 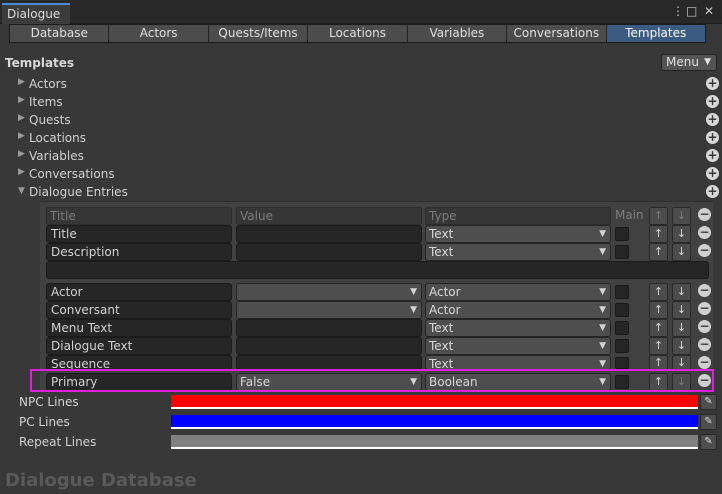 I want to click on tab-locations: Locations, so click(x=358, y=33).